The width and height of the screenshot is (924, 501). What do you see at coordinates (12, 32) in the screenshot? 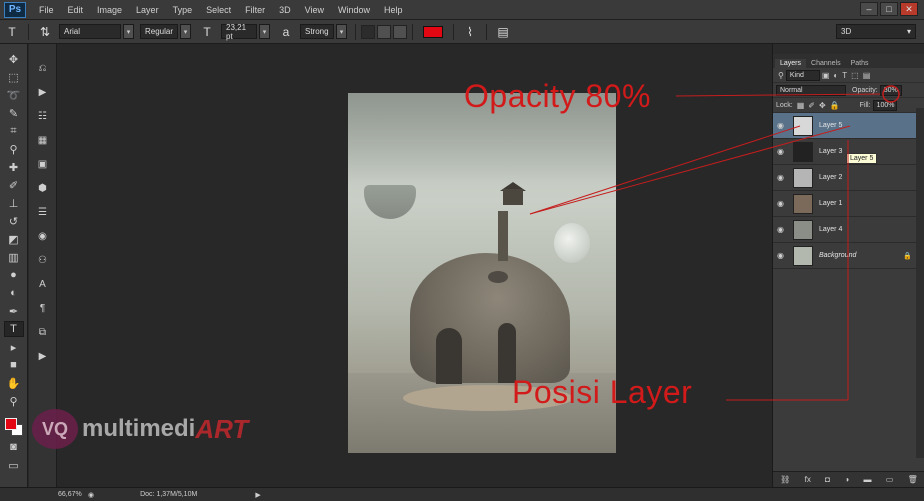
I see `type-tool-preset-icon: T` at bounding box center [12, 32].